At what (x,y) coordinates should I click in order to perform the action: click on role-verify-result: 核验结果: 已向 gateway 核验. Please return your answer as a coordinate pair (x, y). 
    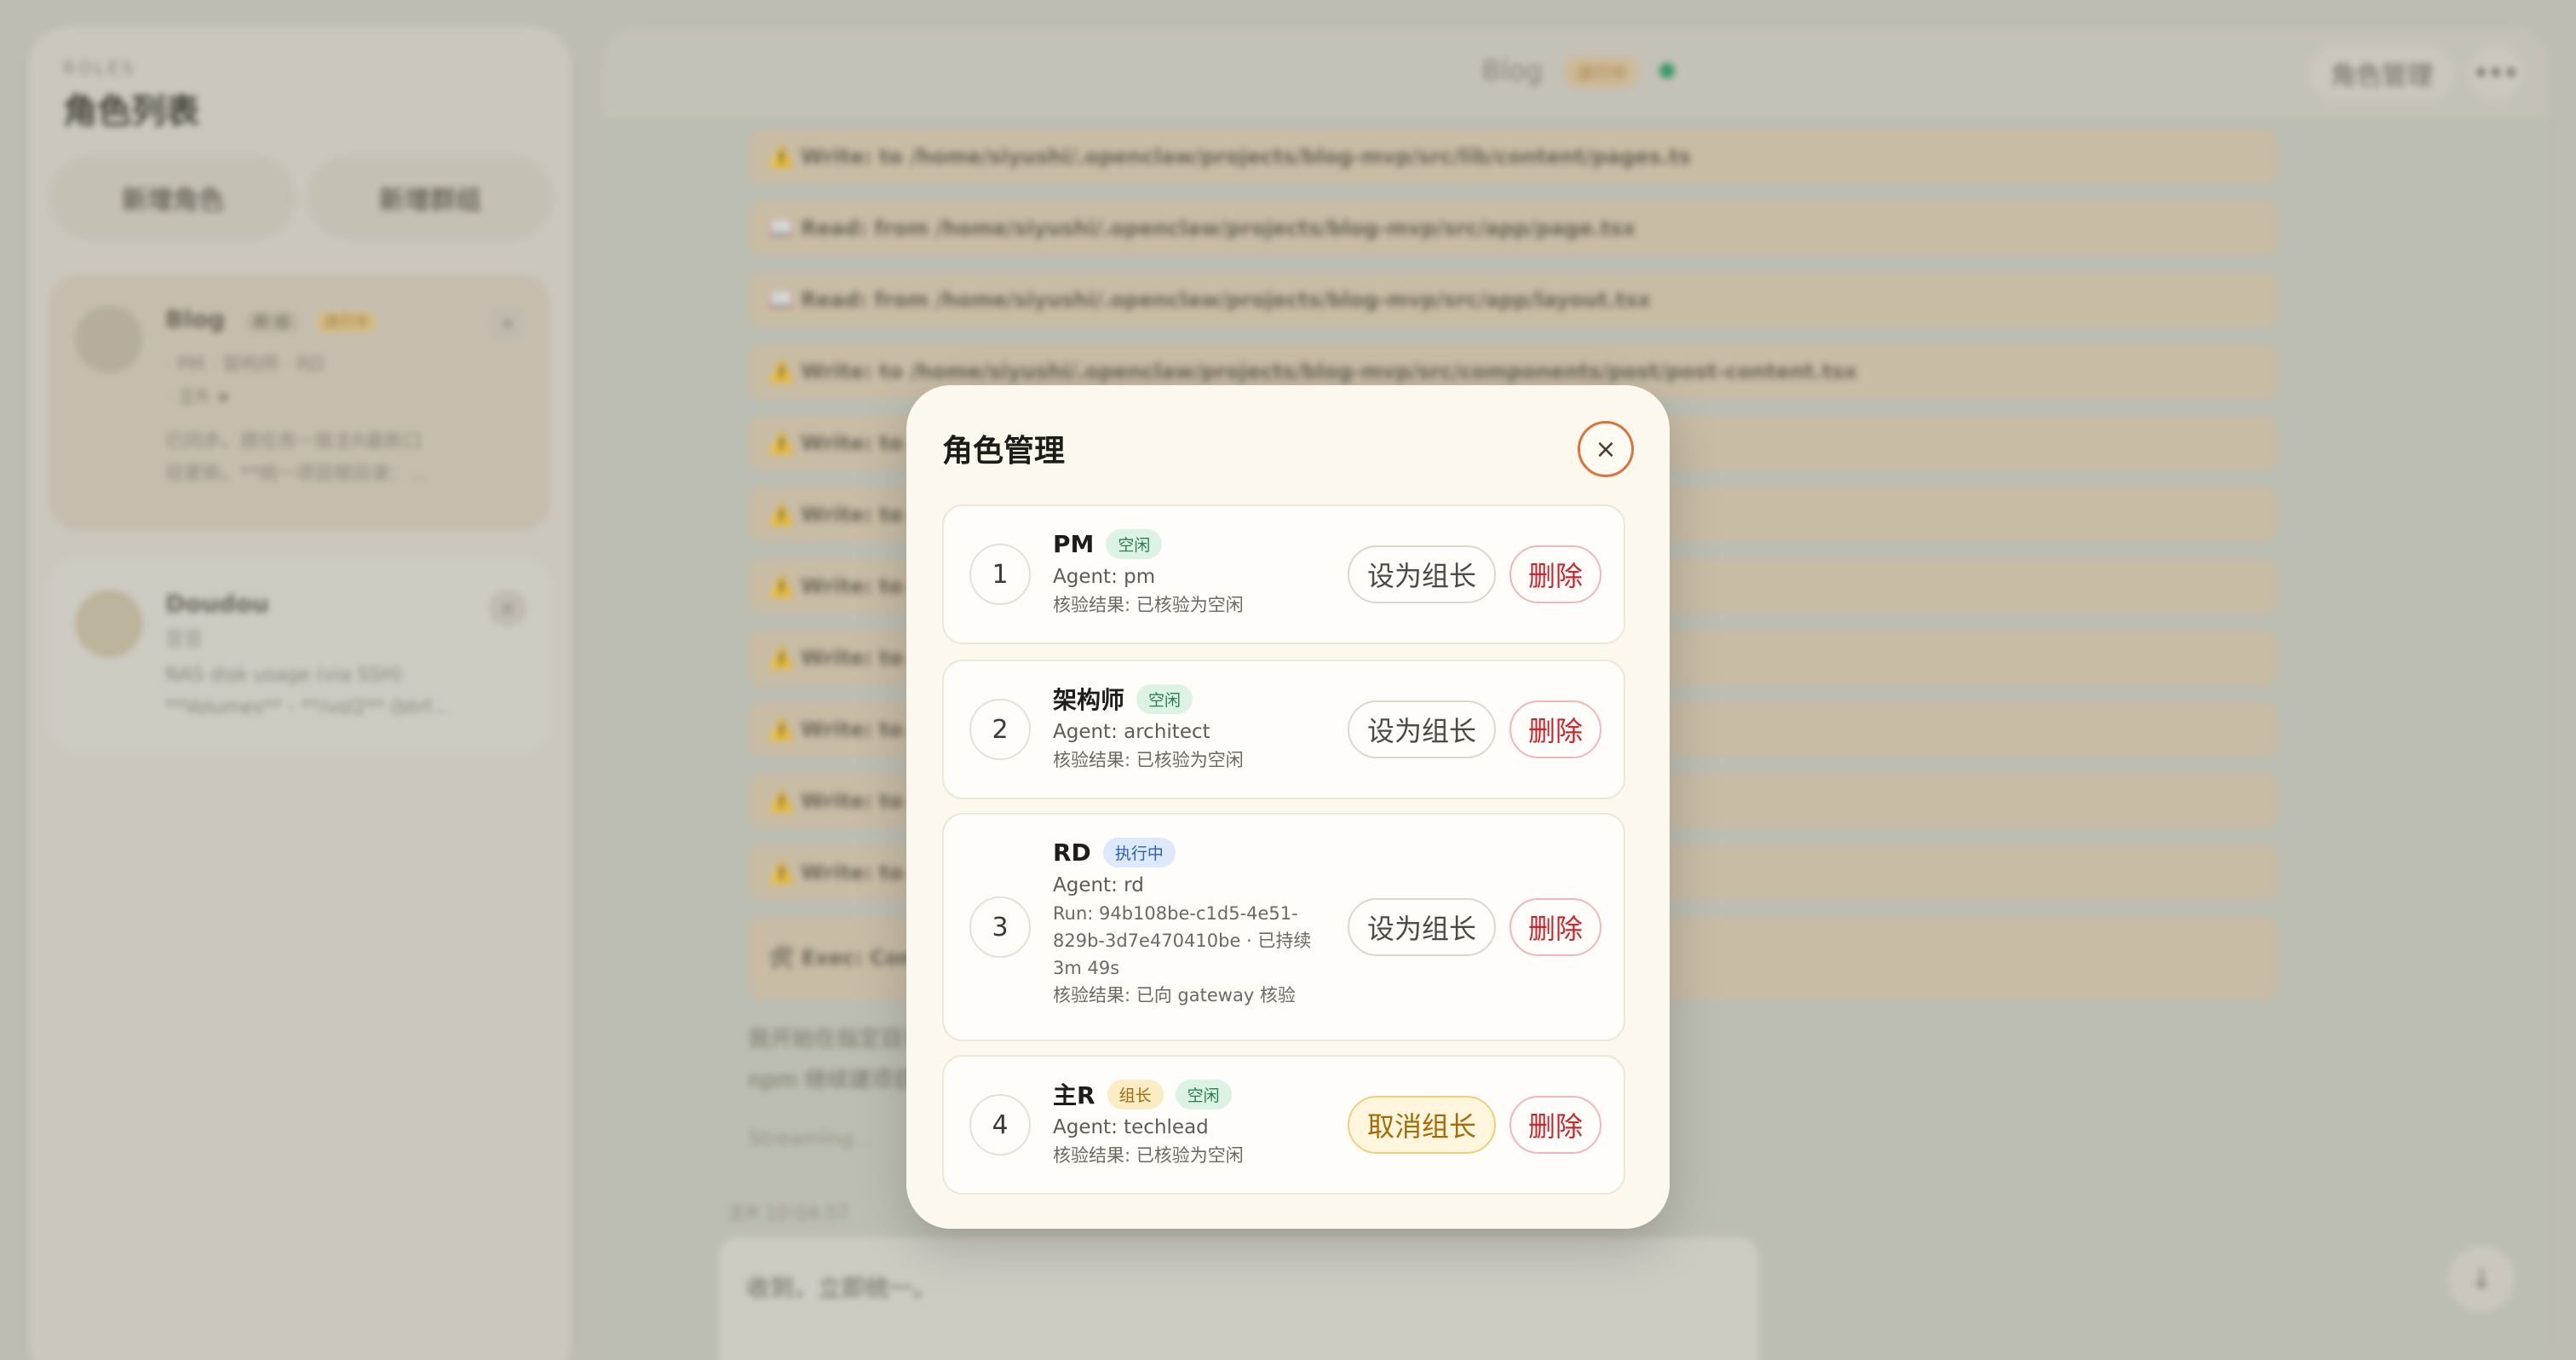
    Looking at the image, I should click on (1174, 995).